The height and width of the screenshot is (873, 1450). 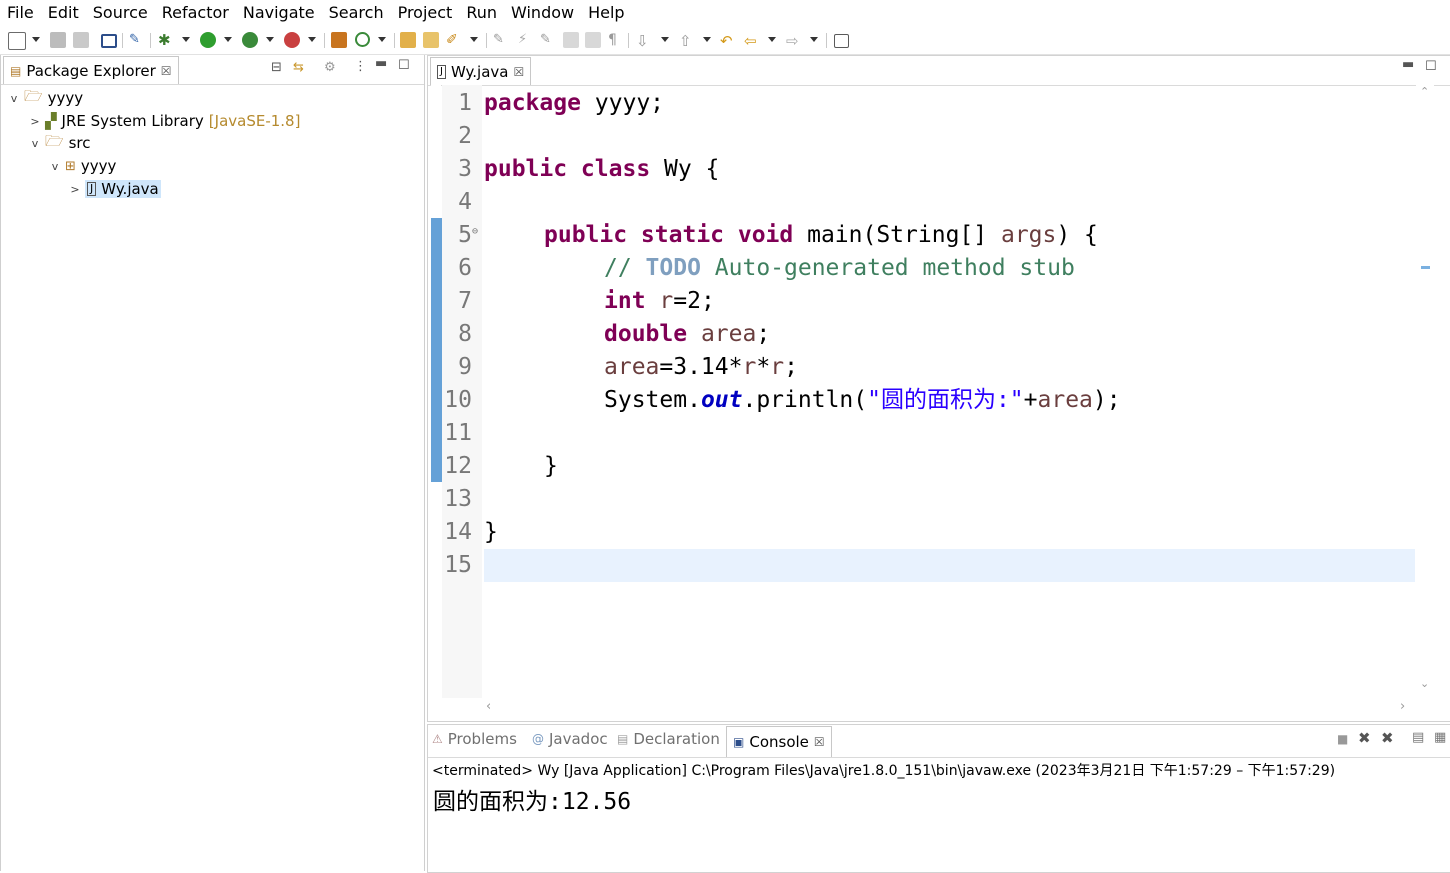 What do you see at coordinates (165, 121) in the screenshot?
I see `tree-item-jre-library: > ▞ JRE System Library [JavaSE-1.8]` at bounding box center [165, 121].